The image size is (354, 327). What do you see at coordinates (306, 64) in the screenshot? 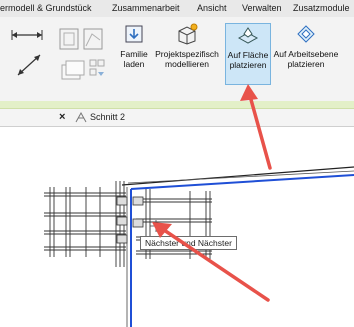
I see `place-on-workplane-label-2: platzieren` at bounding box center [306, 64].